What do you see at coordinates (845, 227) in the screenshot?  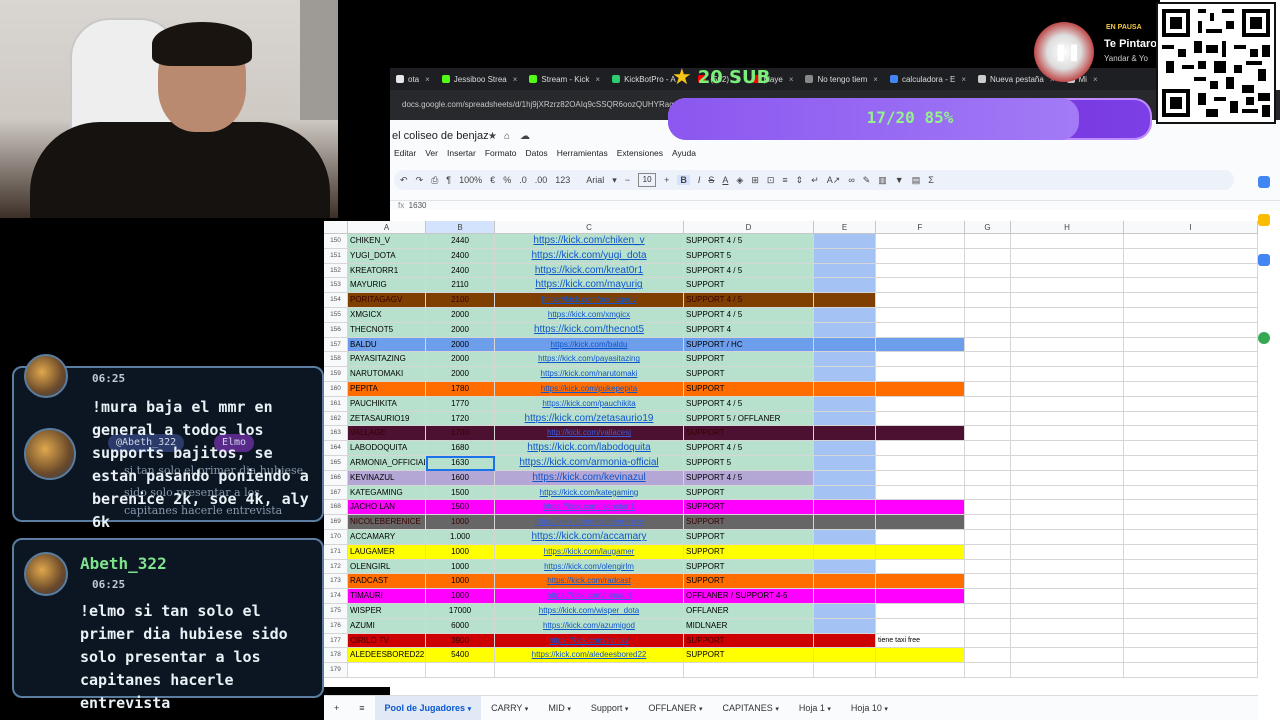 I see `column-header: E` at bounding box center [845, 227].